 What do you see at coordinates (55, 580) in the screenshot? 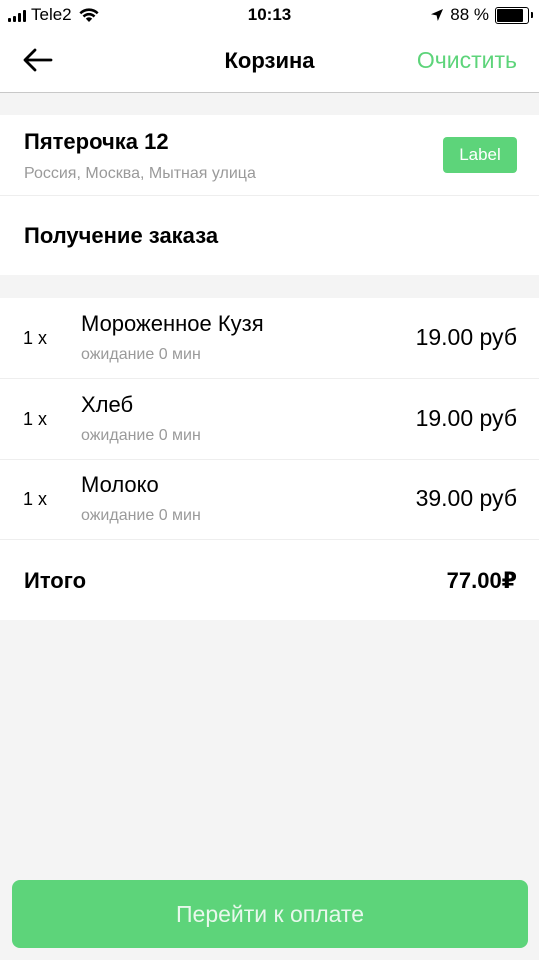
I see `total-label: Итого` at bounding box center [55, 580].